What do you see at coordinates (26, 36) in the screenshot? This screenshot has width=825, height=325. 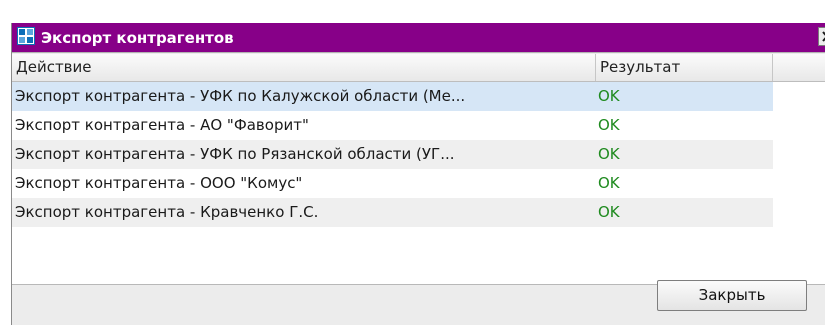 I see `app-logo-icon` at bounding box center [26, 36].